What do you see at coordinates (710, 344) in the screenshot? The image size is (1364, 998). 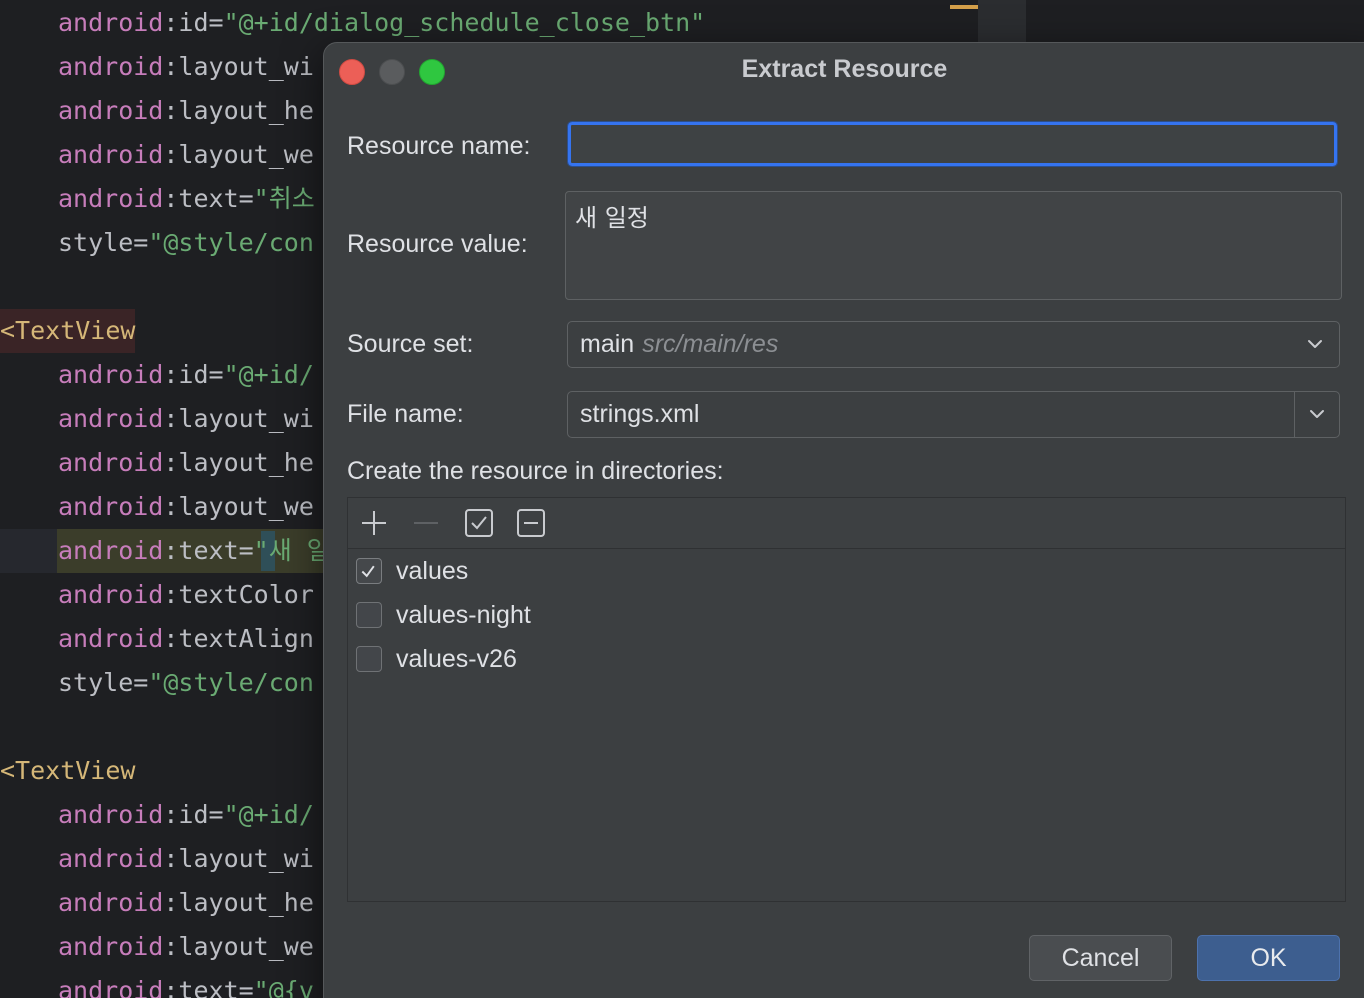 I see `source-set-path-hint: src/main/res` at bounding box center [710, 344].